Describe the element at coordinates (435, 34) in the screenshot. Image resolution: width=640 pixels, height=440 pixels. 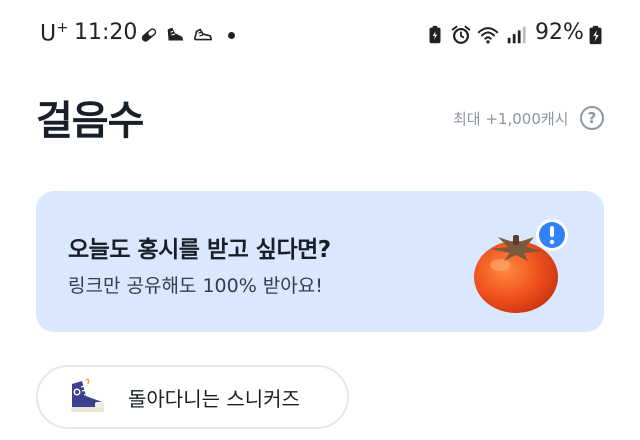
I see `battery-saver-icon` at that location.